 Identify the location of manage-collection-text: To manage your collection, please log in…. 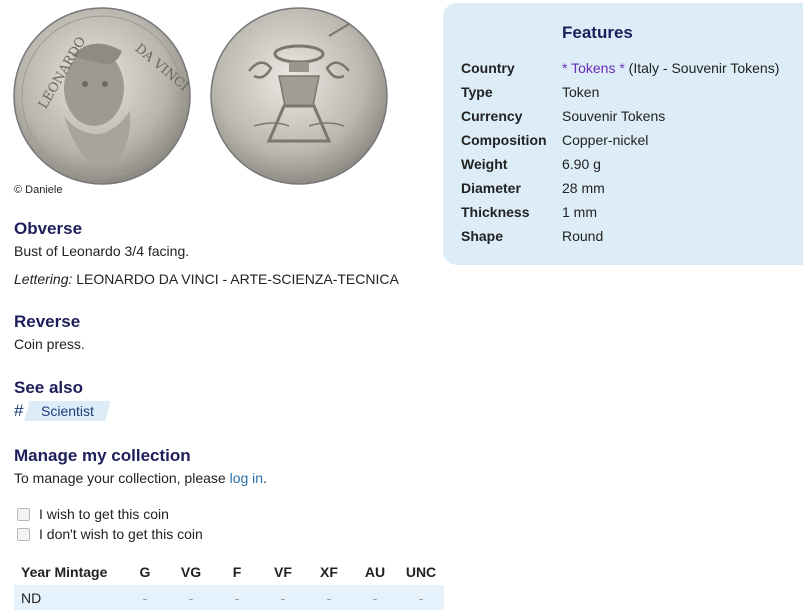
(140, 478).